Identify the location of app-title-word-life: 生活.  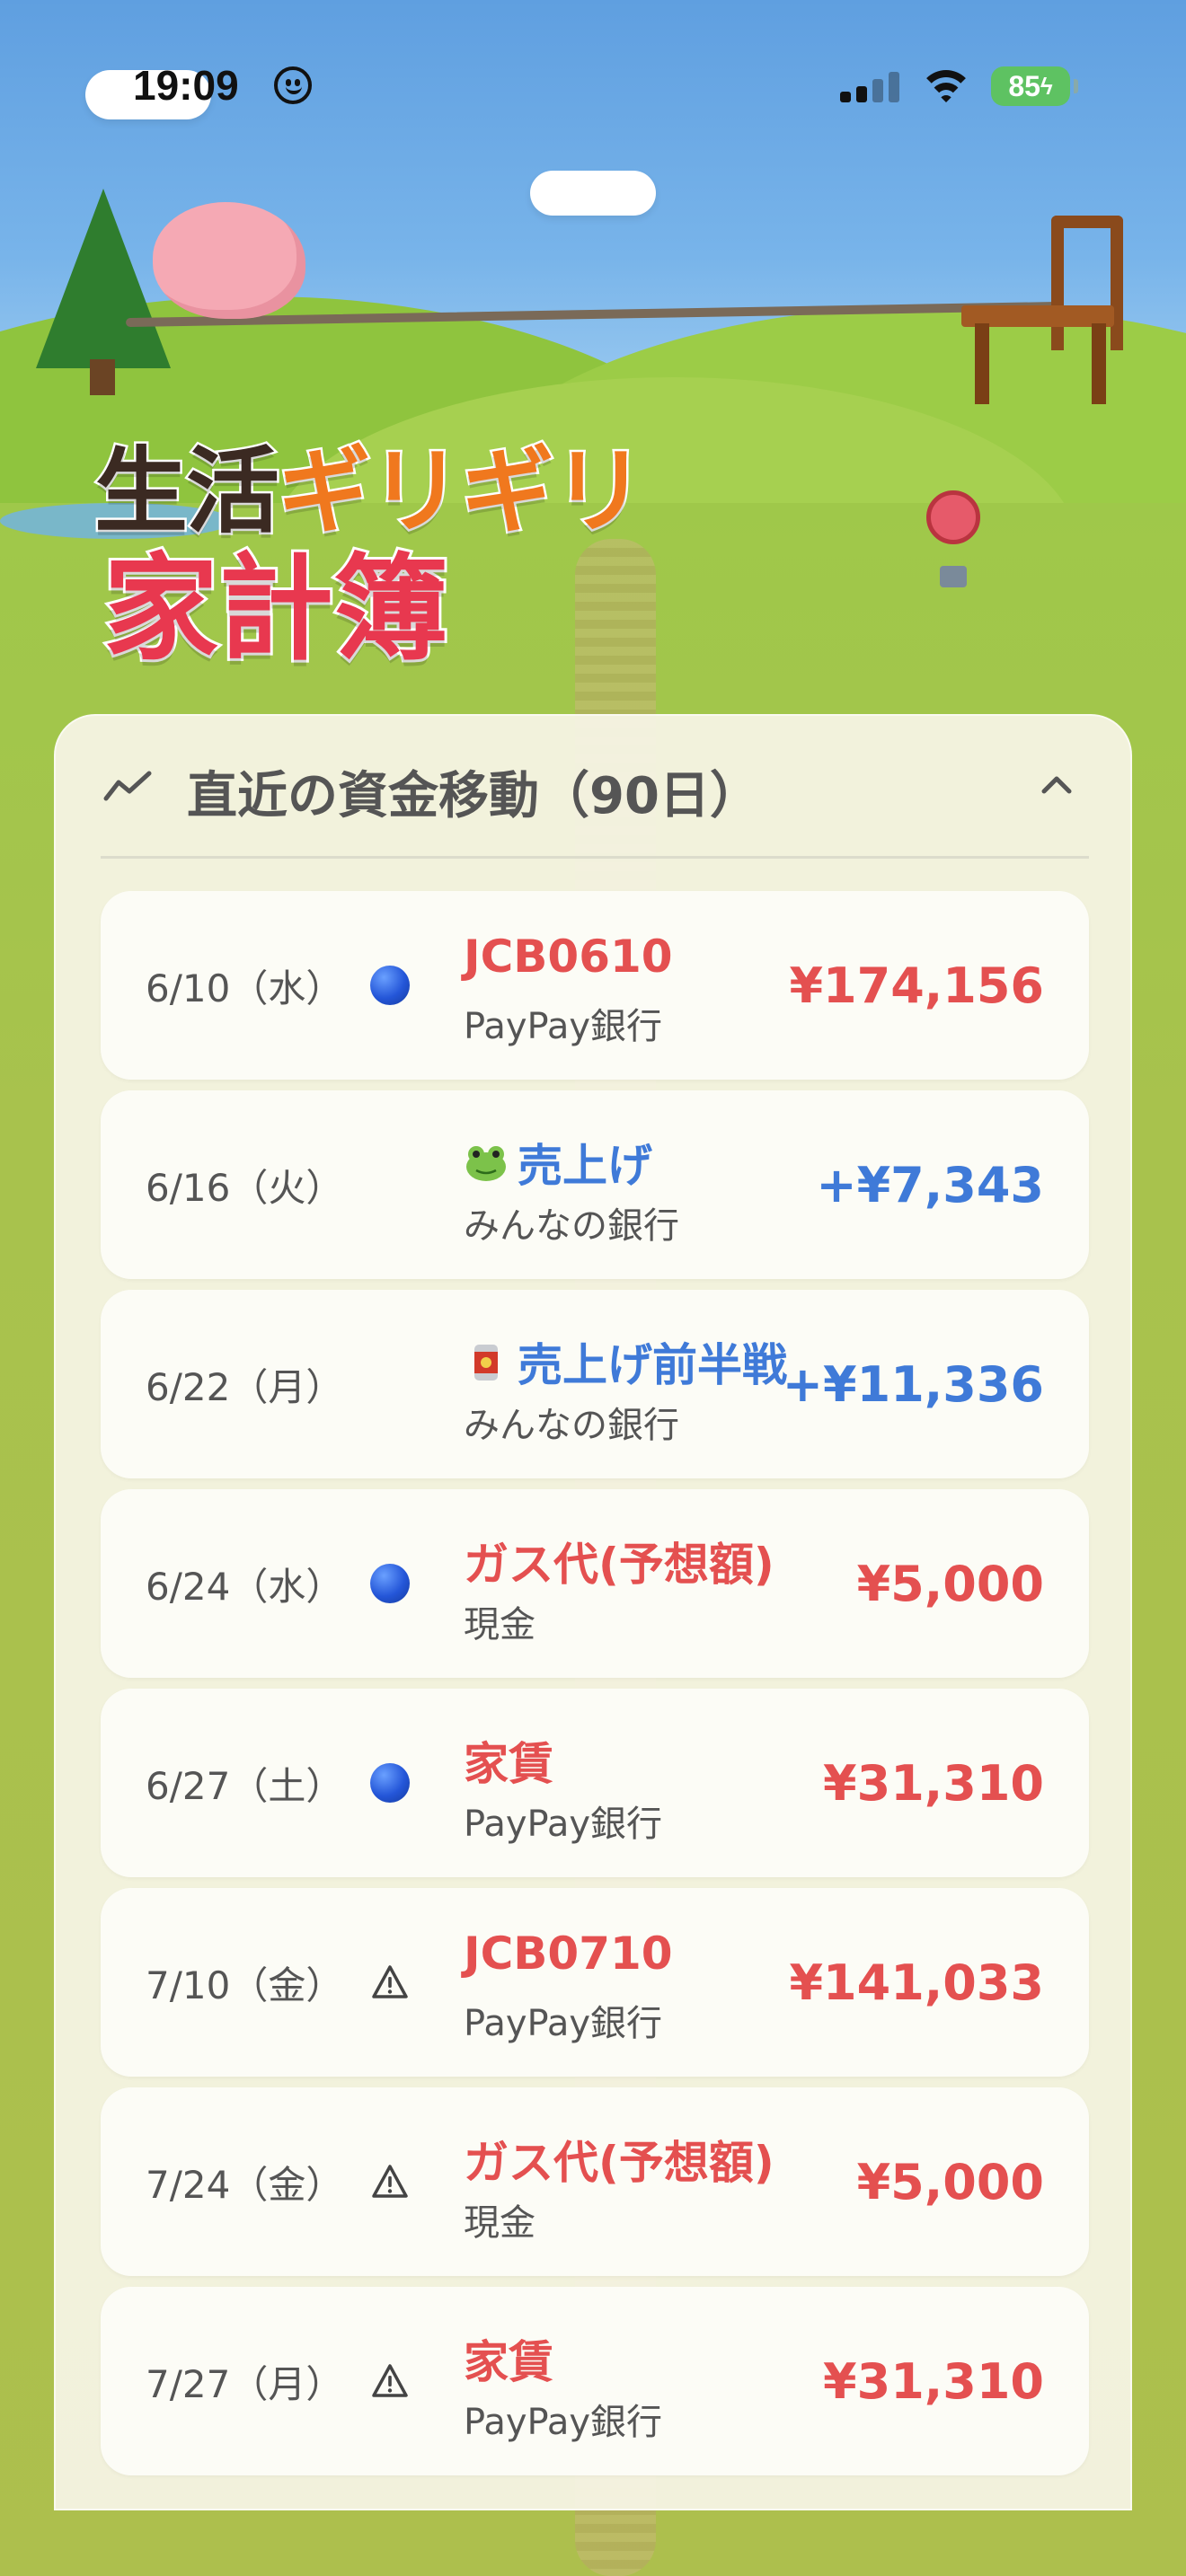
(186, 491).